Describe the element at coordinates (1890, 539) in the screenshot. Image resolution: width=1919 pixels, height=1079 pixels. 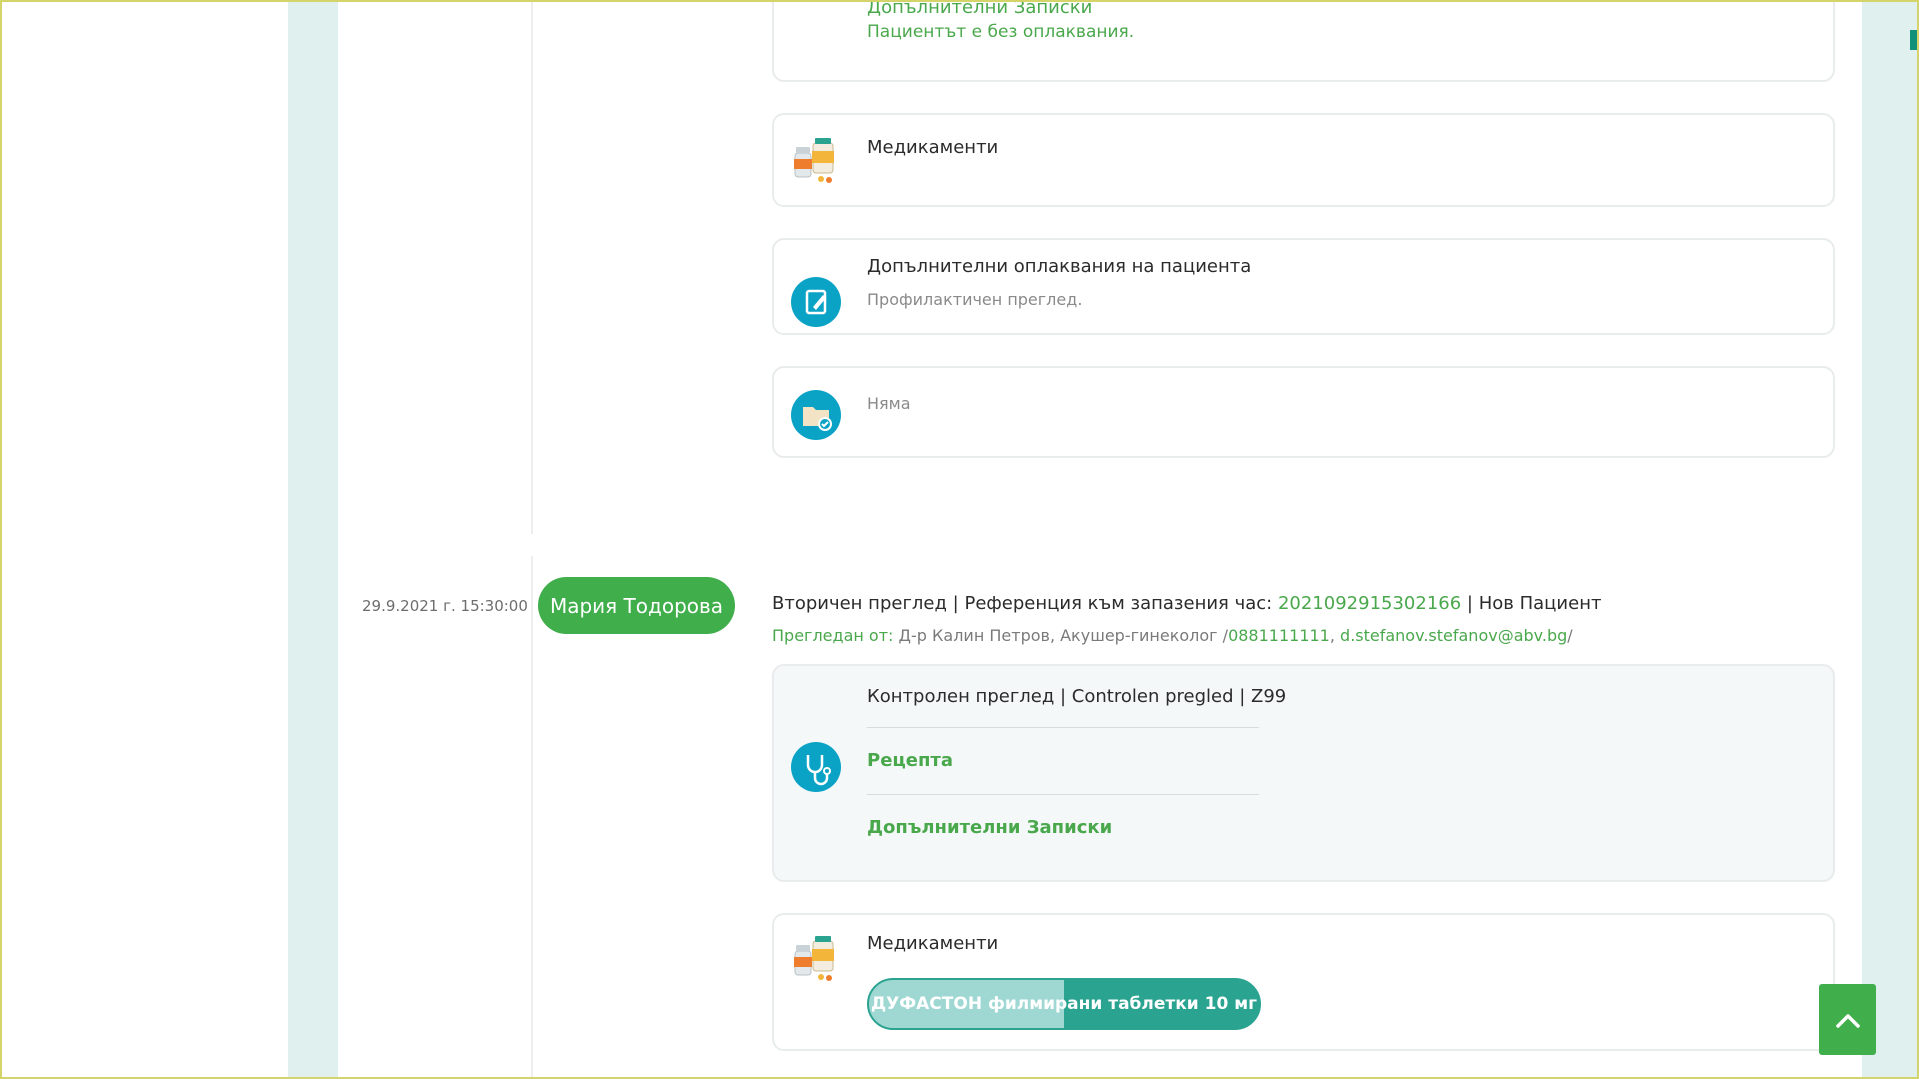
I see `right-gutter` at that location.